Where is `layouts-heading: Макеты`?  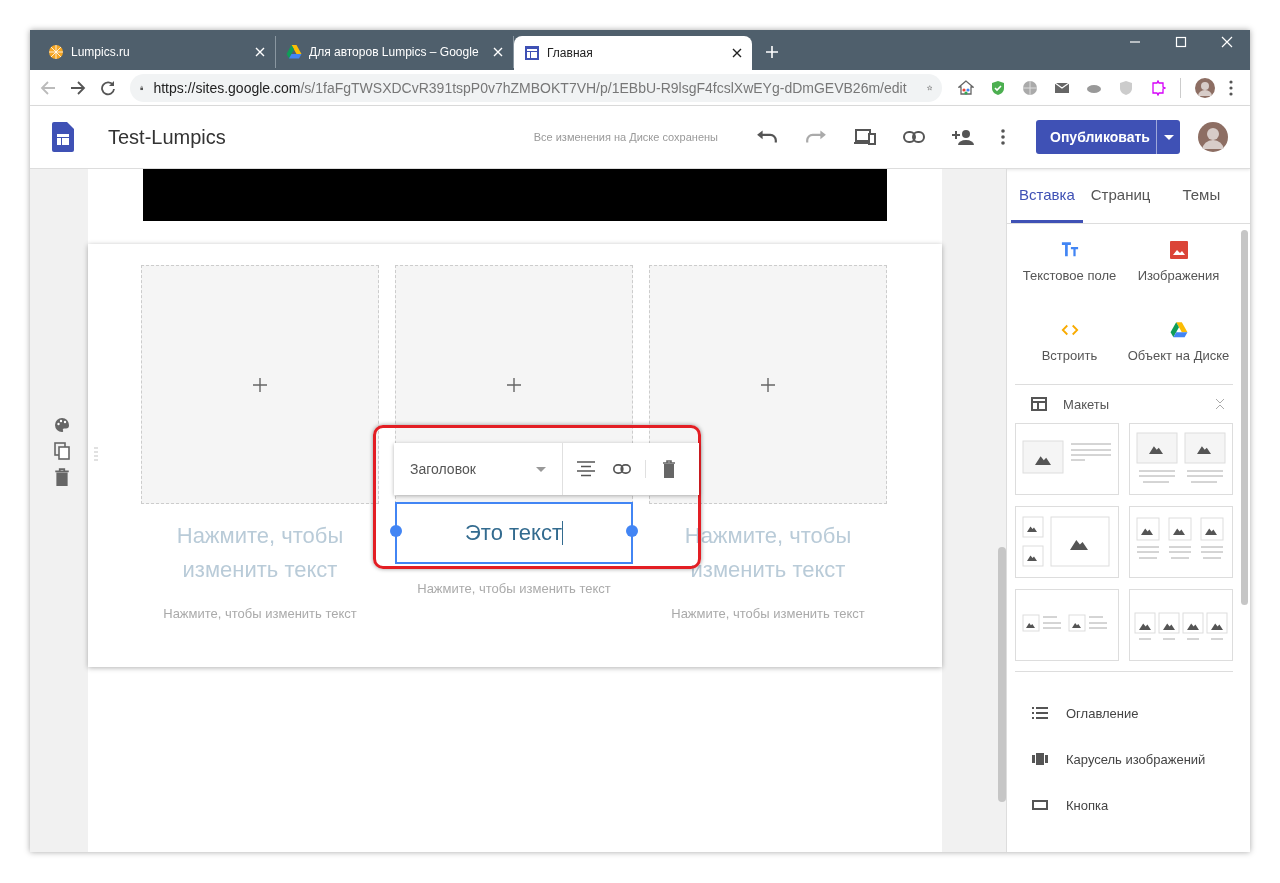 layouts-heading: Макеты is located at coordinates (1086, 404).